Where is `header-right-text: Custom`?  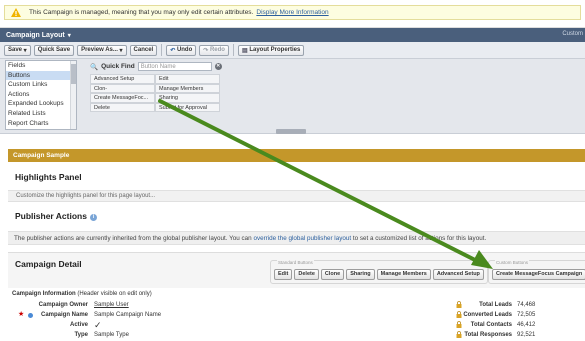
header-right-text: Custom is located at coordinates (572, 34).